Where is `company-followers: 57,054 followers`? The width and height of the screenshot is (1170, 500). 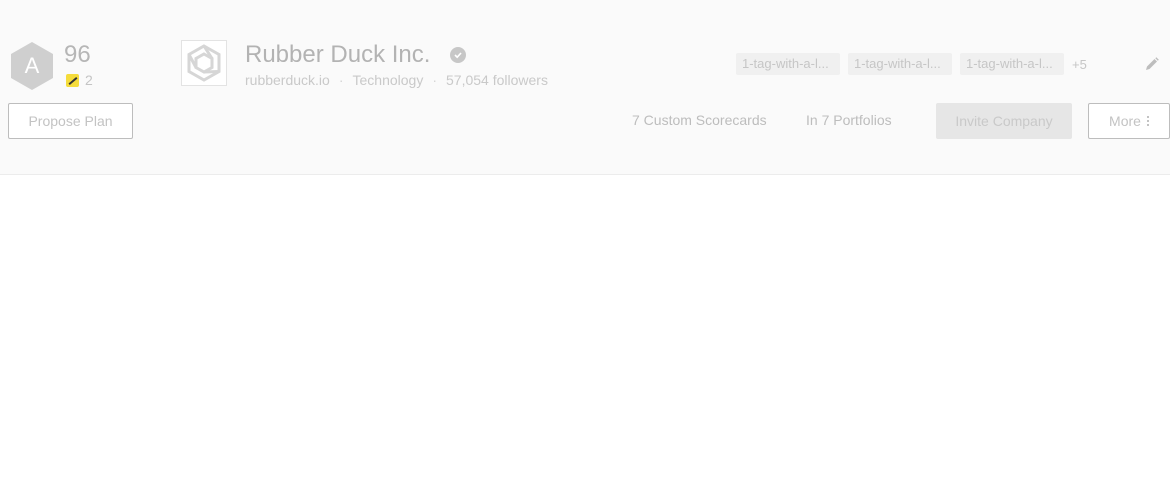
company-followers: 57,054 followers is located at coordinates (497, 80).